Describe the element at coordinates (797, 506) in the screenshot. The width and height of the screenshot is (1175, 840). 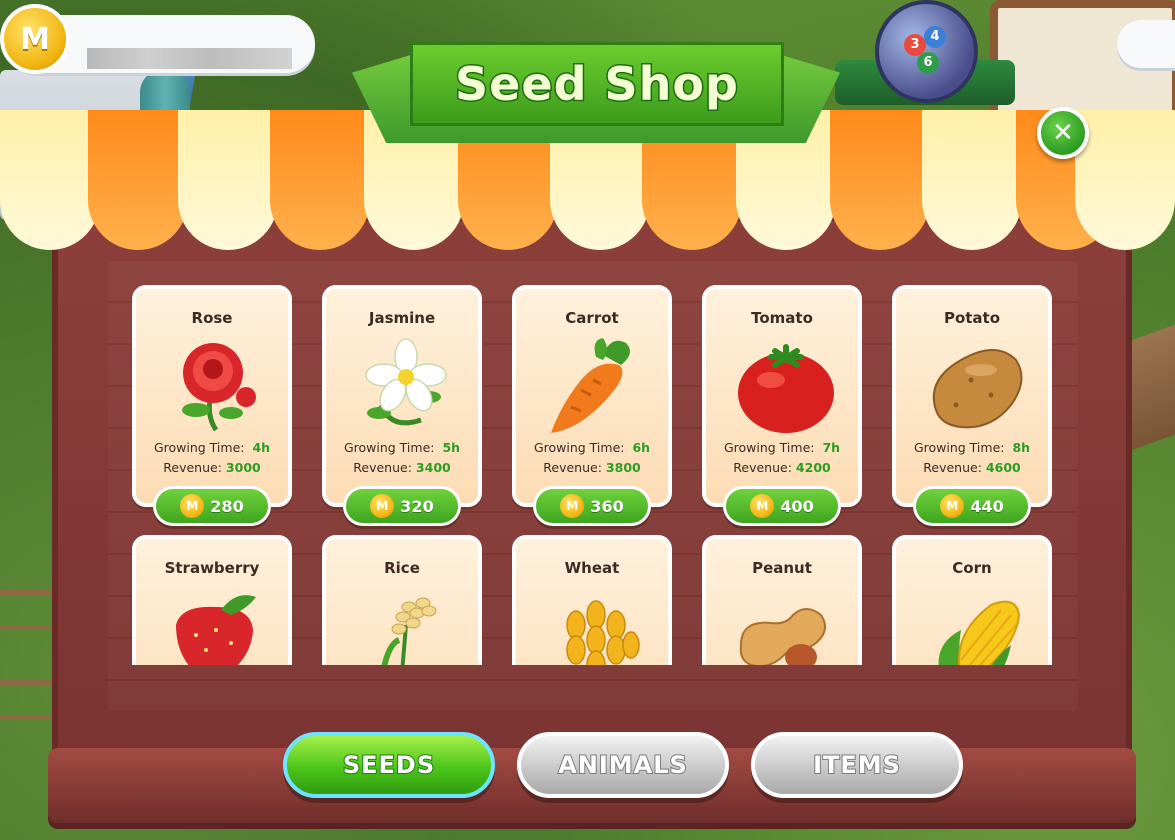
I see `price-value: 400` at that location.